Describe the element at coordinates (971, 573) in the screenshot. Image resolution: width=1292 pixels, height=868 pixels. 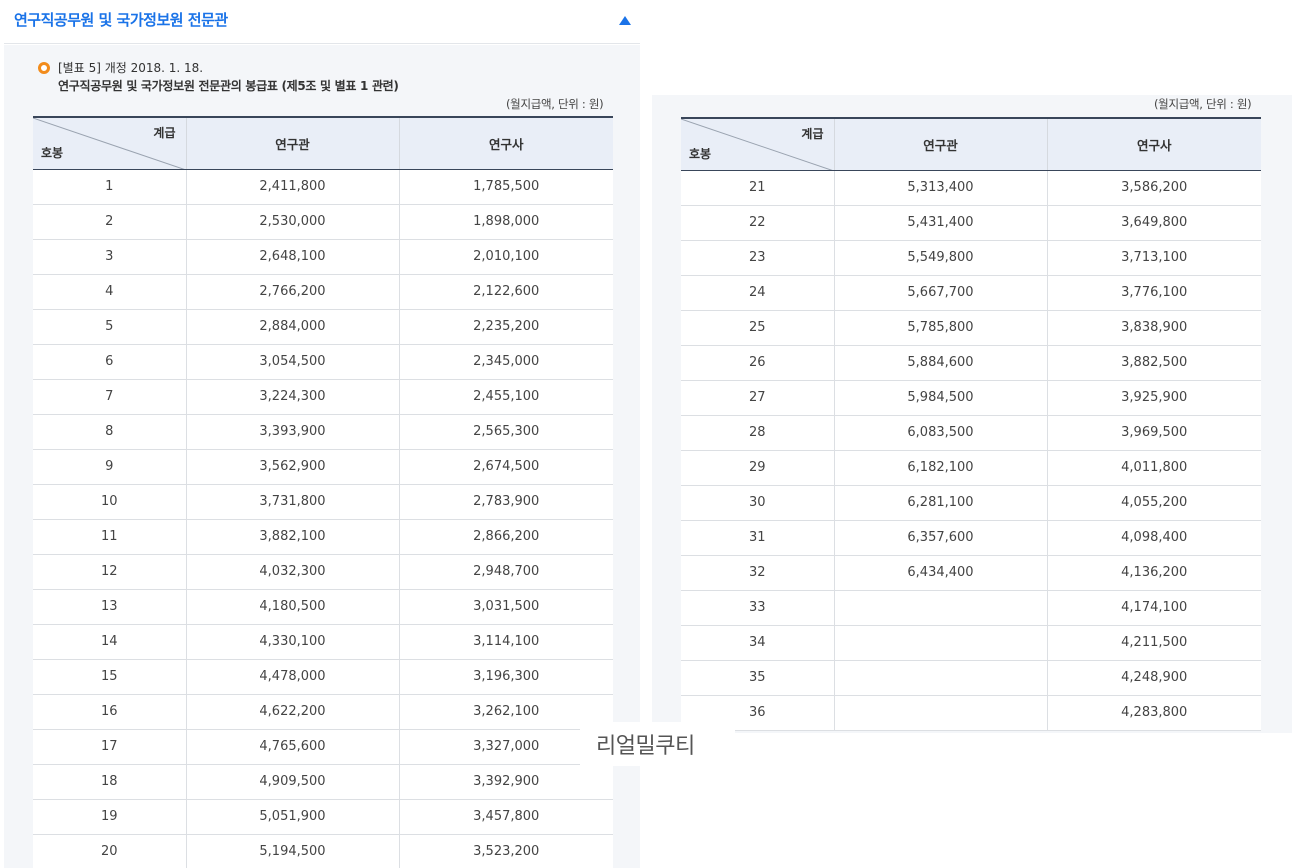
I see `table-row: 32 6,434,400 4,136,200` at that location.